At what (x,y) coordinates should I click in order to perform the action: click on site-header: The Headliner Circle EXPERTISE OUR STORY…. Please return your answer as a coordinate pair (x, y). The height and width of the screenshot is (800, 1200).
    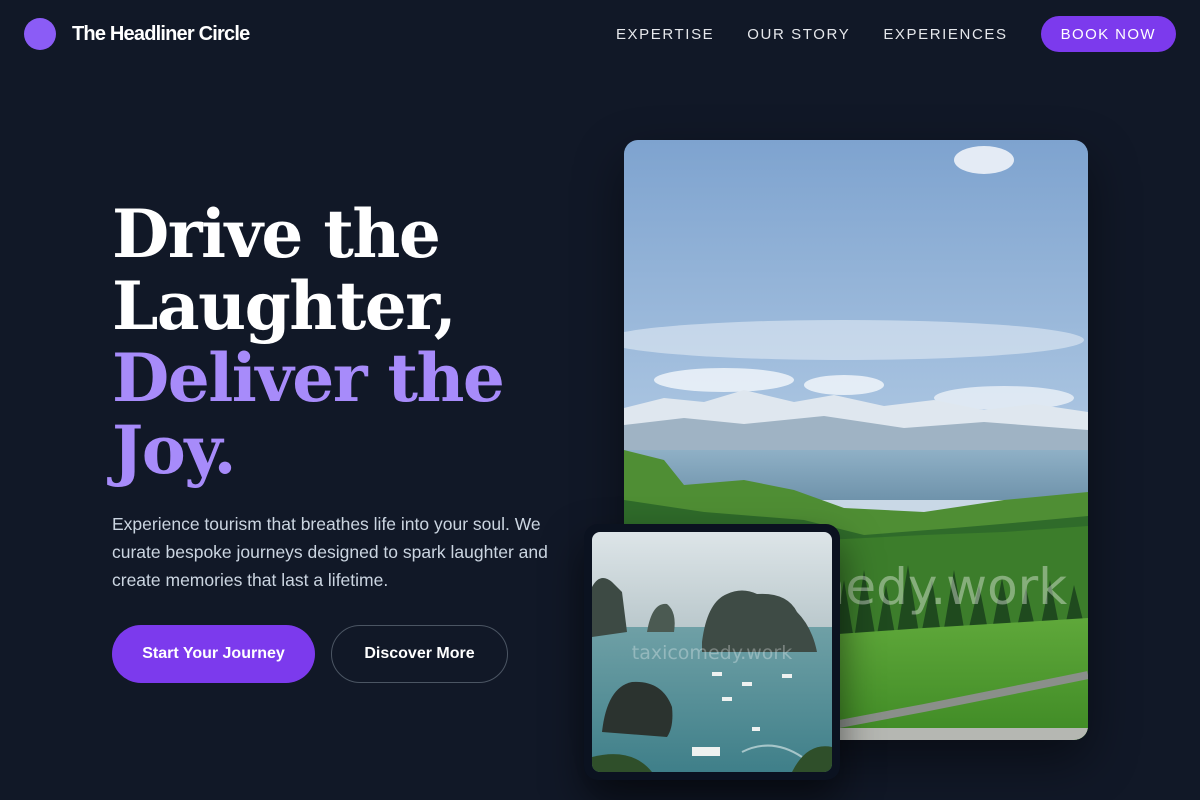
    Looking at the image, I should click on (600, 34).